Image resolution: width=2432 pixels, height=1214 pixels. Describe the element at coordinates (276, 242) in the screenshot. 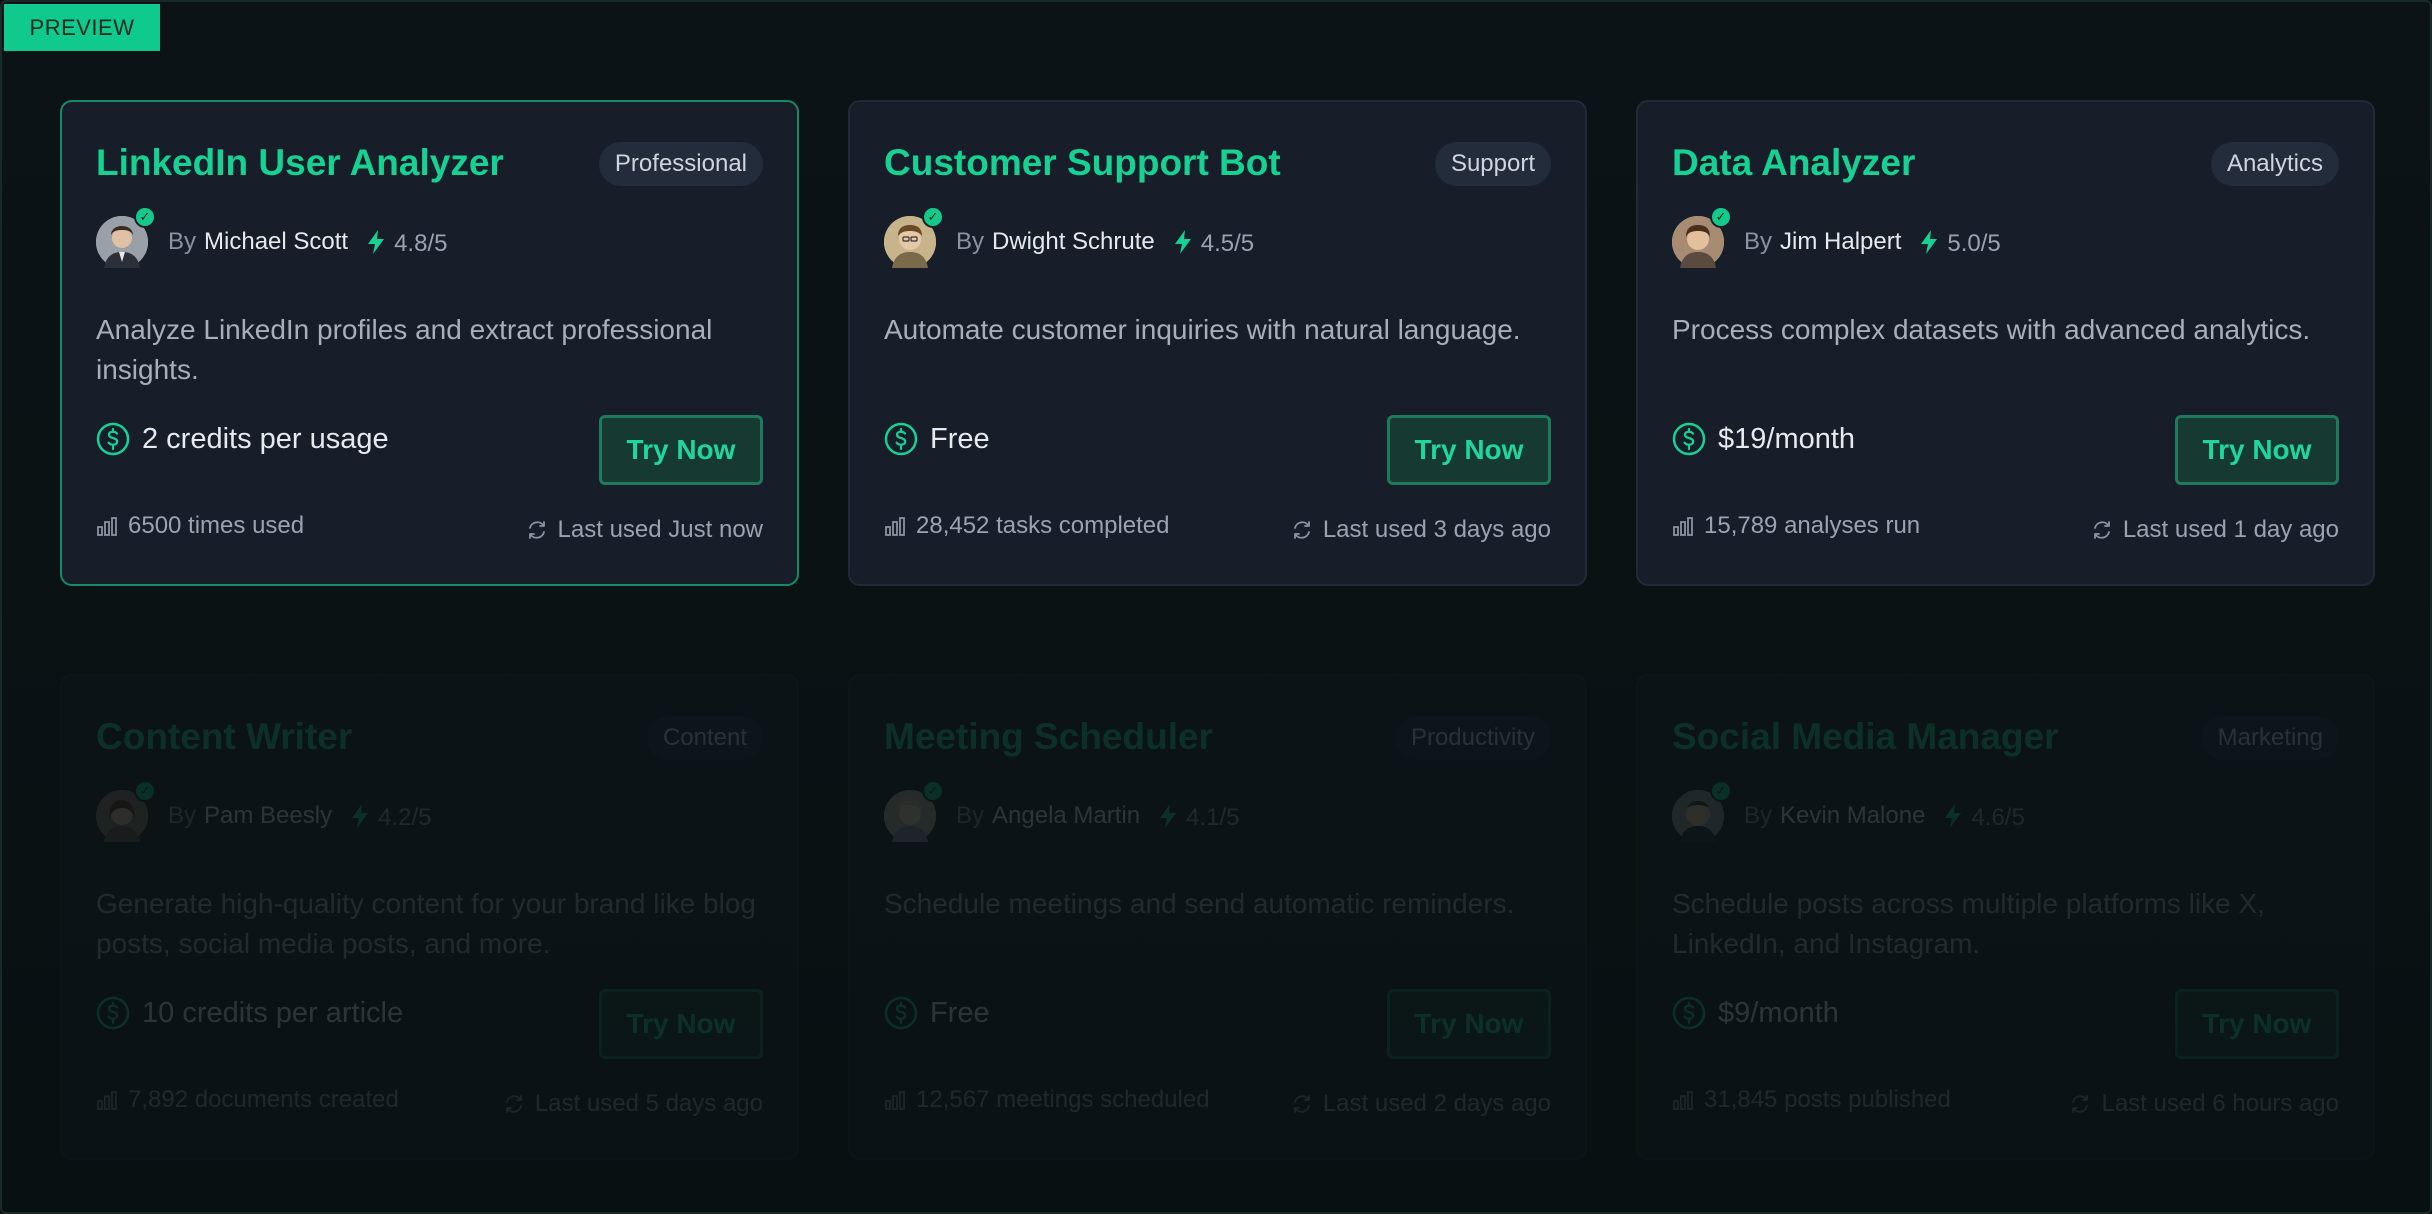

I see `author-name: Michael Scott` at that location.